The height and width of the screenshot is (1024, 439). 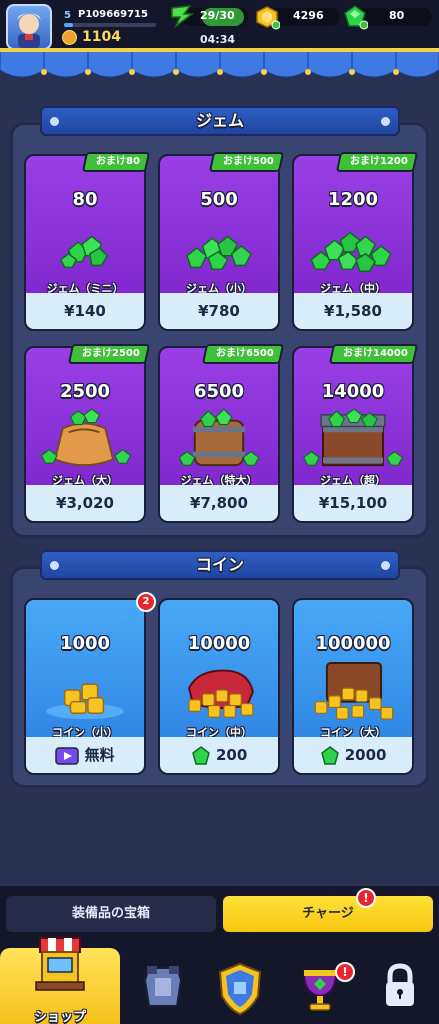 What do you see at coordinates (365, 755) in the screenshot?
I see `price-value: 2000` at bounding box center [365, 755].